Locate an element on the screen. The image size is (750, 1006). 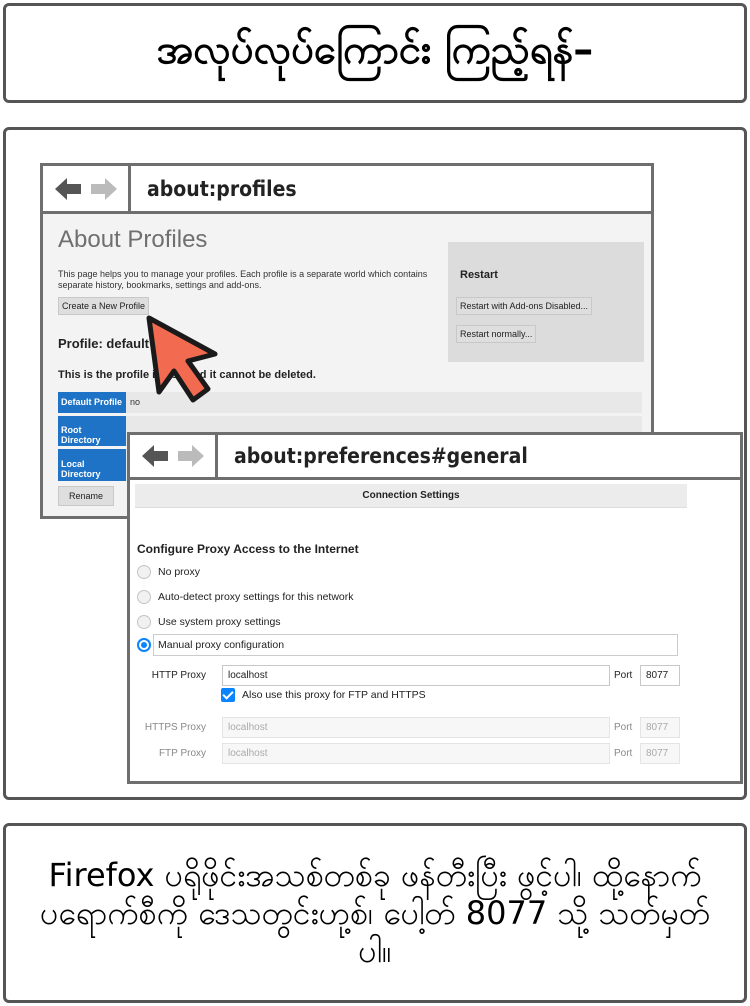
radio-manual-proxy: Manual proxy configuration is located at coordinates (210, 645).